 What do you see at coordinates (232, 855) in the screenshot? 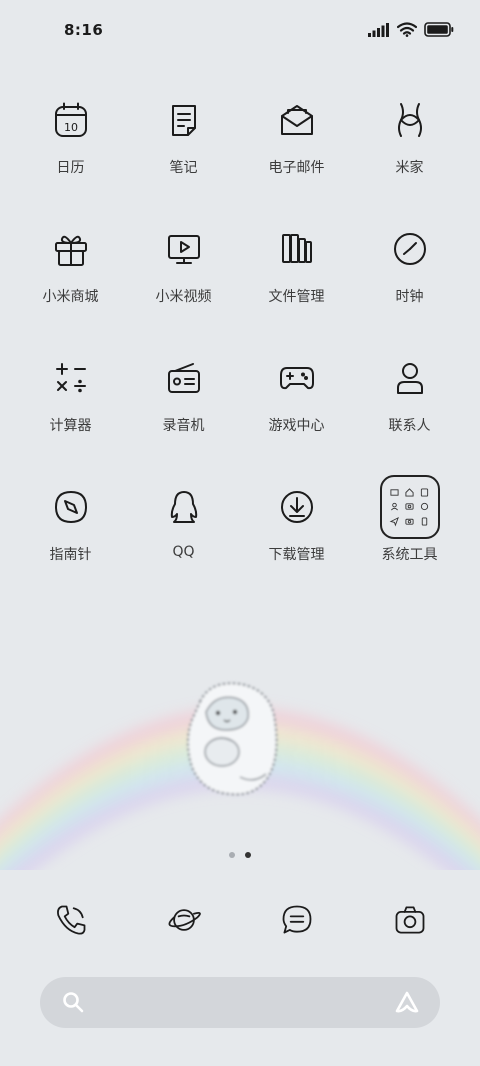
I see `page-dot` at bounding box center [232, 855].